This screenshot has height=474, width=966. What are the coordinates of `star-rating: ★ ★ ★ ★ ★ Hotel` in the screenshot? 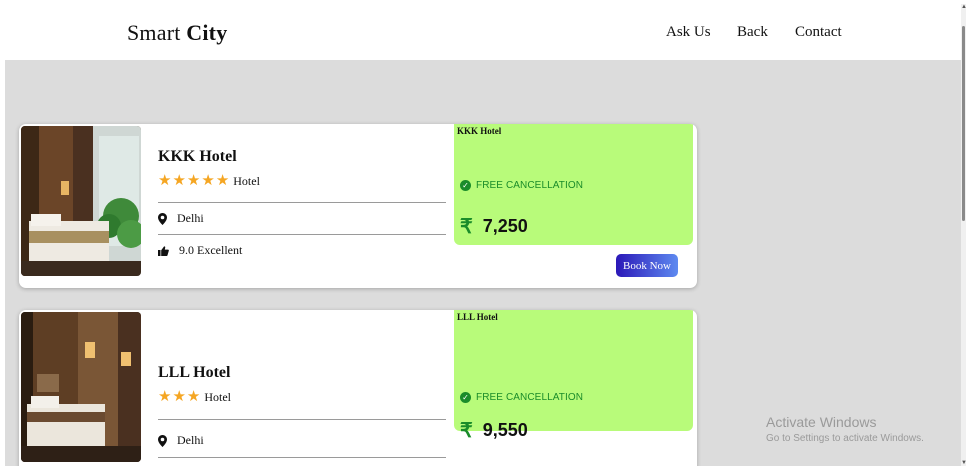 It's located at (209, 181).